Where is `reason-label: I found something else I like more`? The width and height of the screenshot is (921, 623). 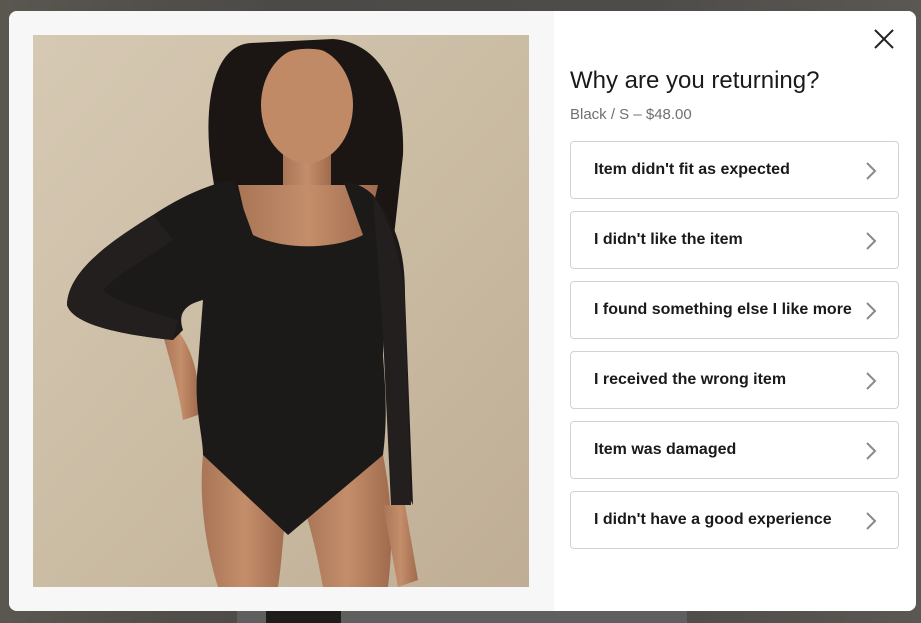
reason-label: I found something else I like more is located at coordinates (723, 309).